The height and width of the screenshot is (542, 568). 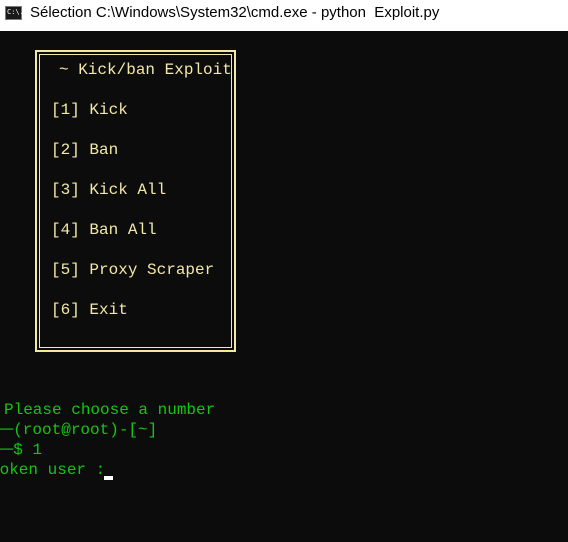 I want to click on shell-input-line: └─$ 1, so click(x=21, y=450).